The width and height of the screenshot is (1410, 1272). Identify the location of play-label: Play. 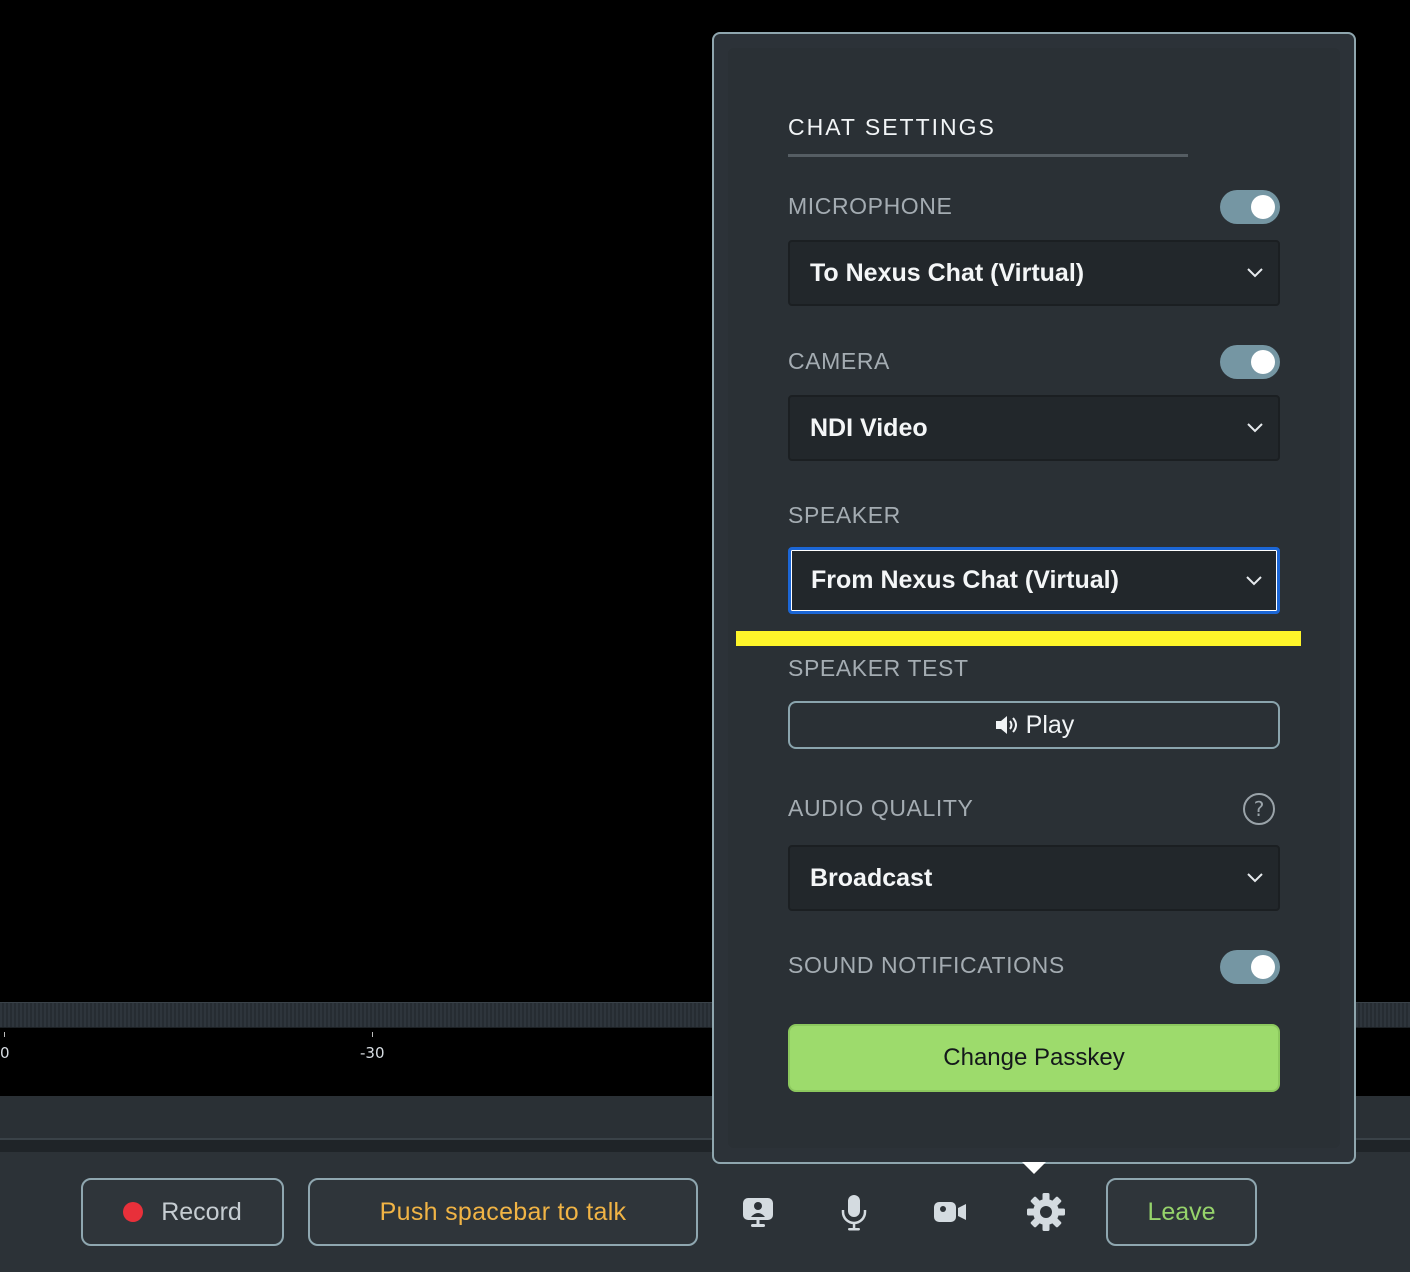
(1050, 724).